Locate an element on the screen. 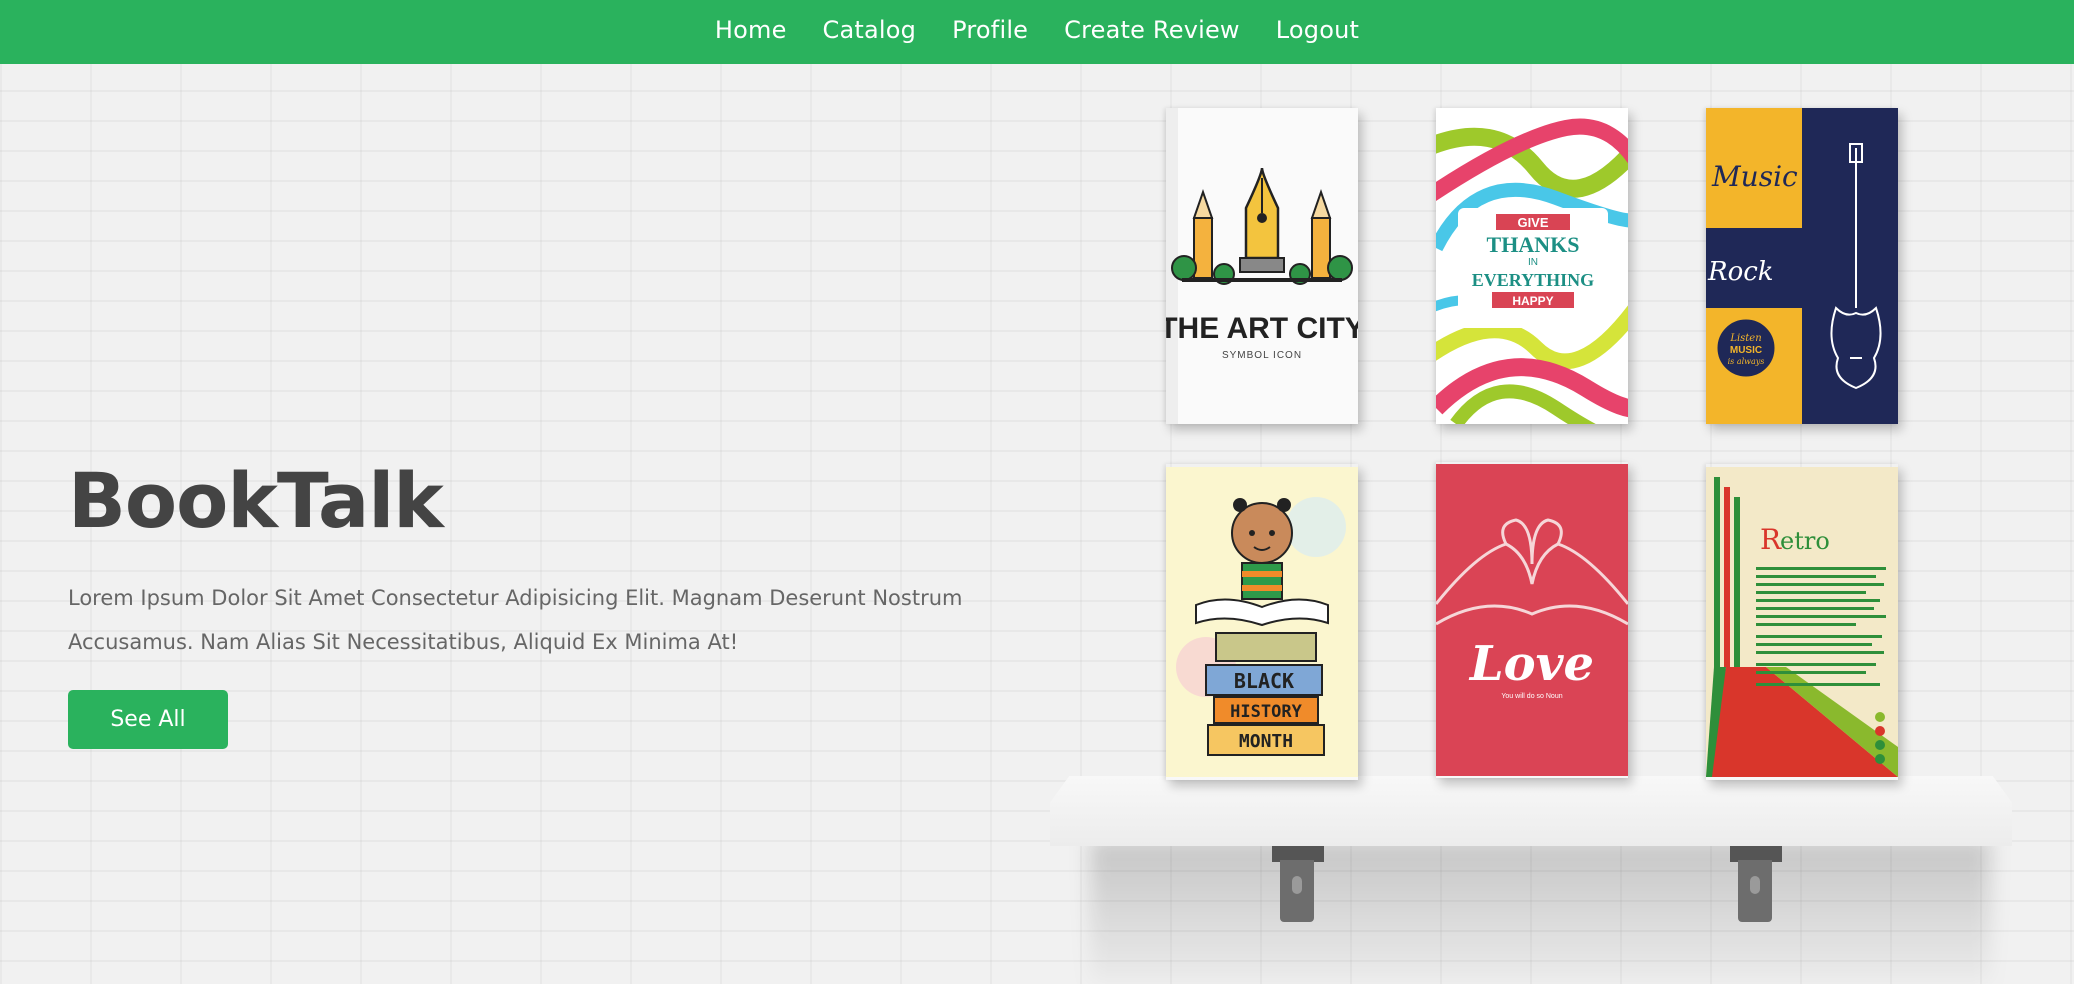  svg-text: Music is located at coordinates (1754, 176).